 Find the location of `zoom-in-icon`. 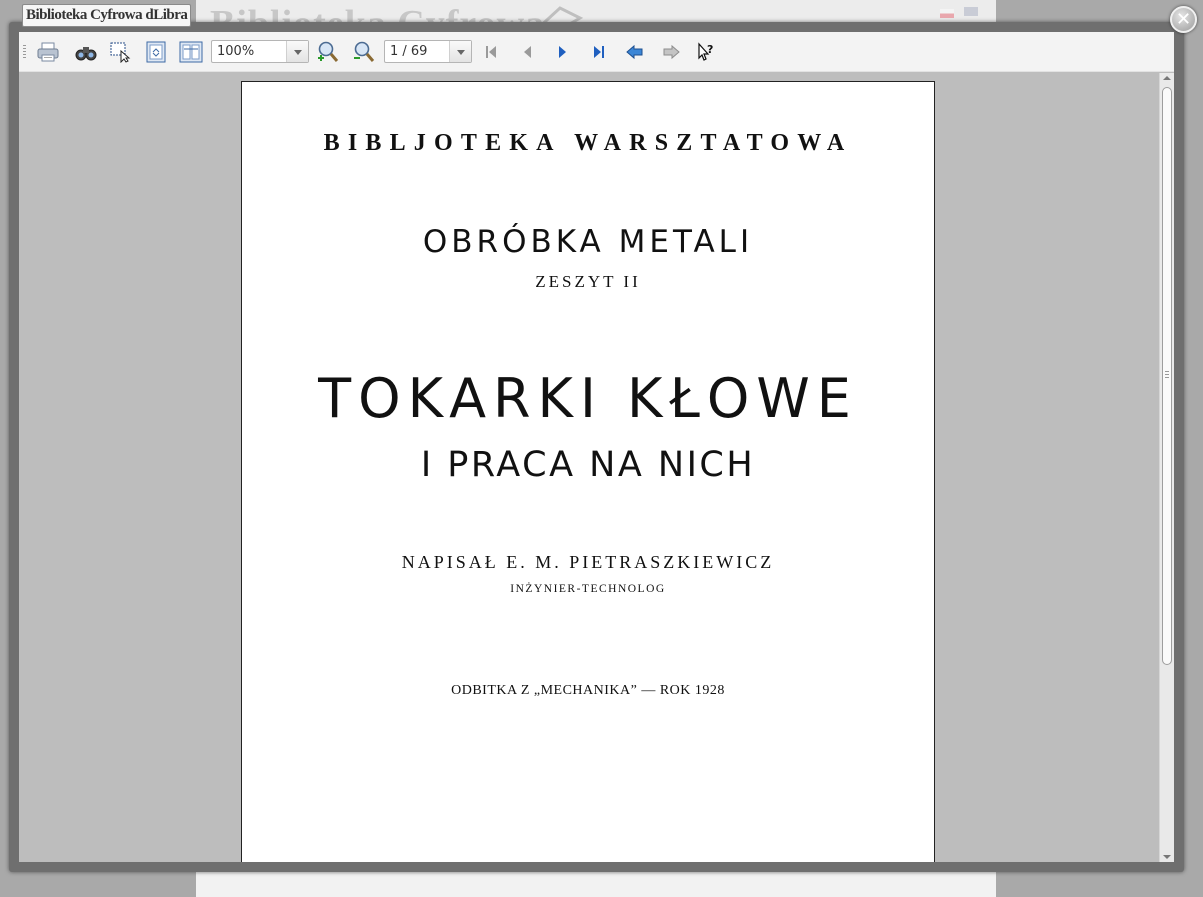

zoom-in-icon is located at coordinates (328, 51).